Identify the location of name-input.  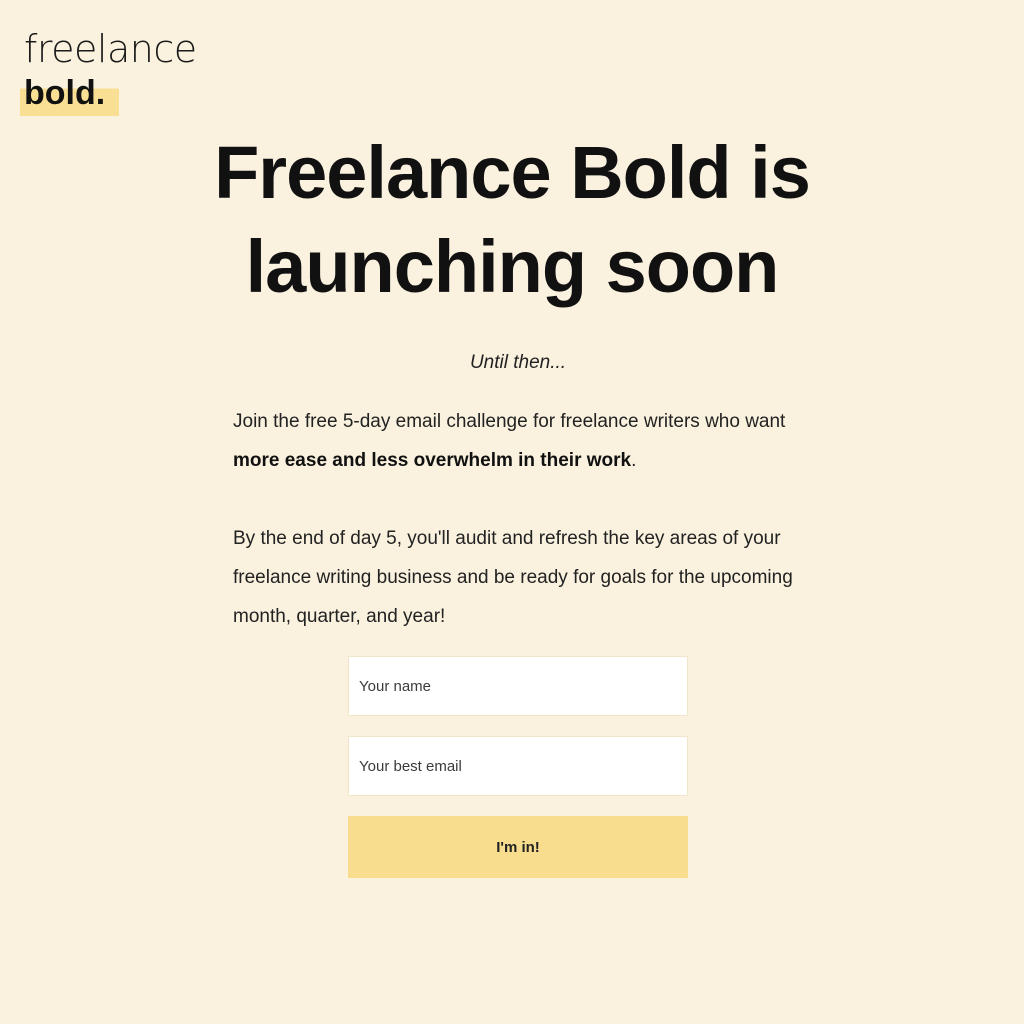
(518, 686).